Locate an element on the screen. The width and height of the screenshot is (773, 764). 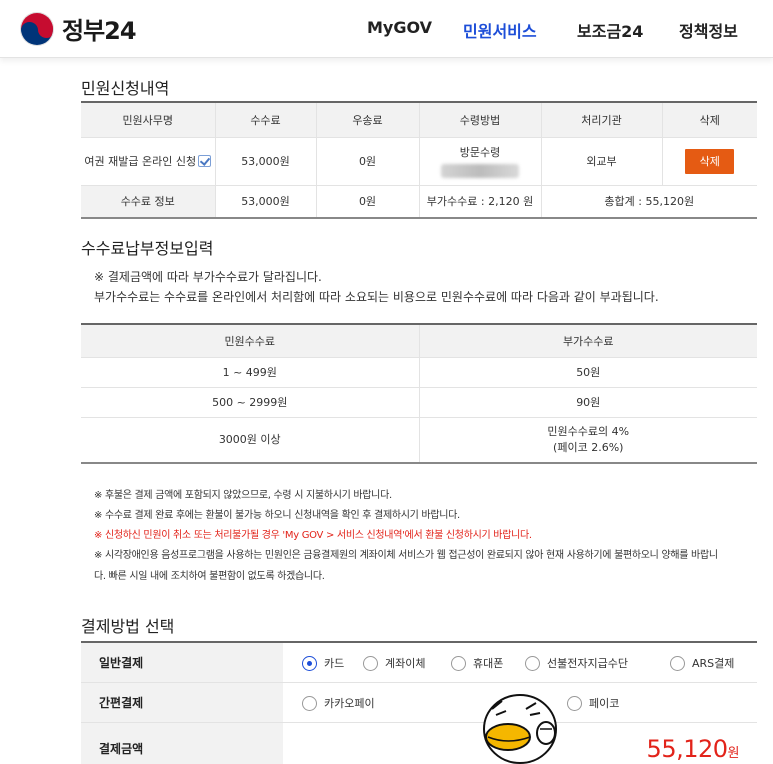
payment-amount-label: 결제금액 is located at coordinates (182, 743).